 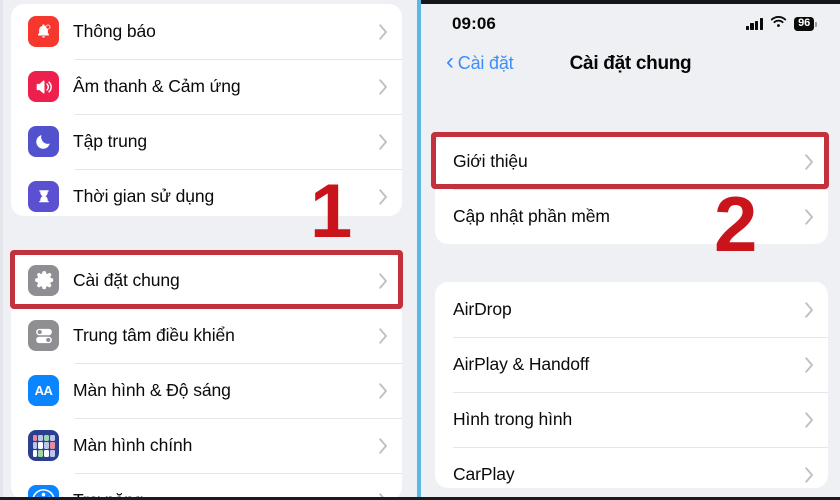 I want to click on sidebar-item-screen-time: Thời gian sử dụng, so click(x=206, y=196).